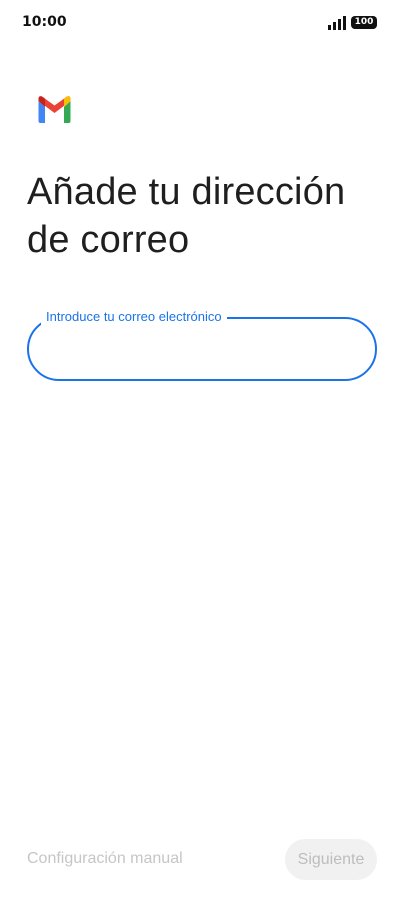 The width and height of the screenshot is (404, 900). I want to click on status-time: 10:00, so click(44, 22).